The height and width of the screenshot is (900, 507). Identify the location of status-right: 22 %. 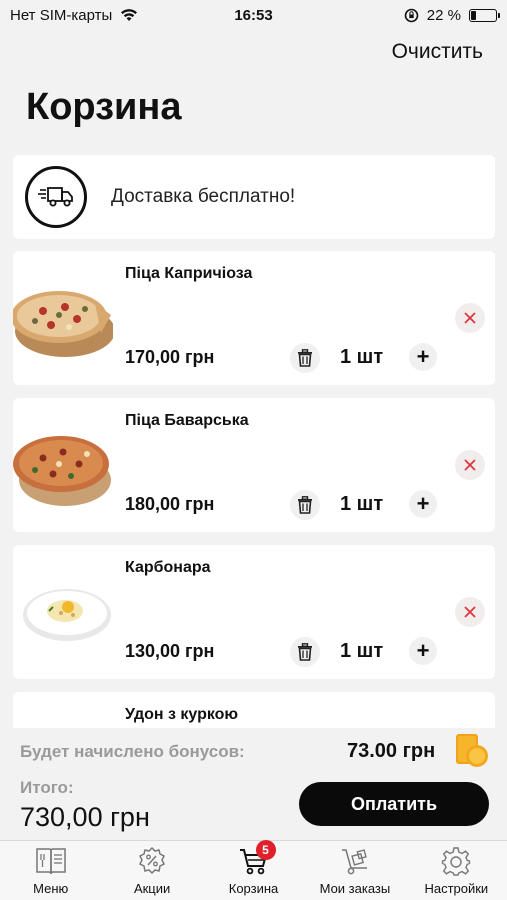
(452, 15).